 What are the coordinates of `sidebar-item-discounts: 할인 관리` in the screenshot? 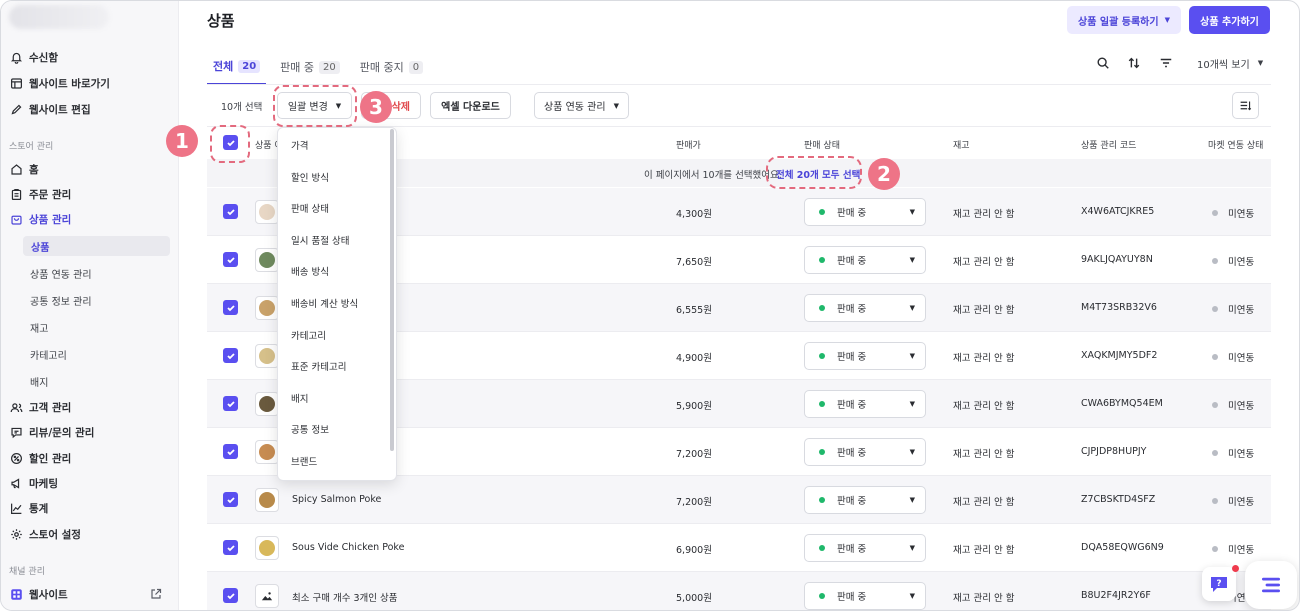 It's located at (40, 458).